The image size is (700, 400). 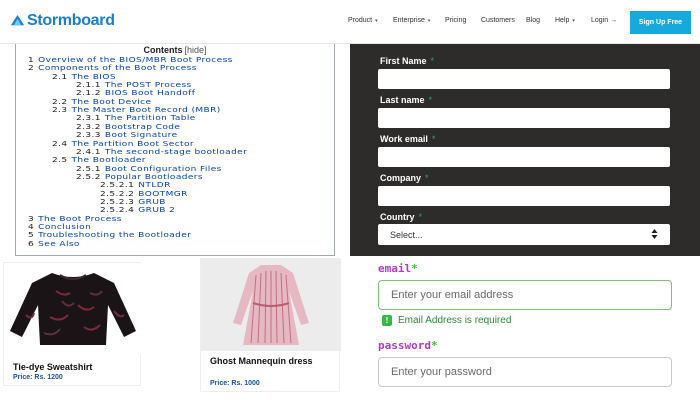 What do you see at coordinates (60, 110) in the screenshot?
I see `toc-item-number: 2.3` at bounding box center [60, 110].